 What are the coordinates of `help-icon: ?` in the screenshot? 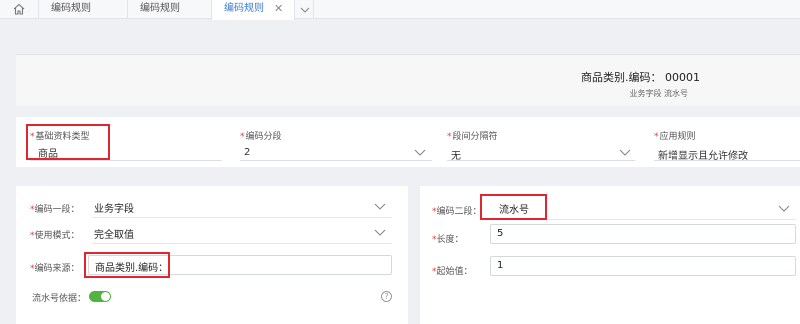 It's located at (386, 296).